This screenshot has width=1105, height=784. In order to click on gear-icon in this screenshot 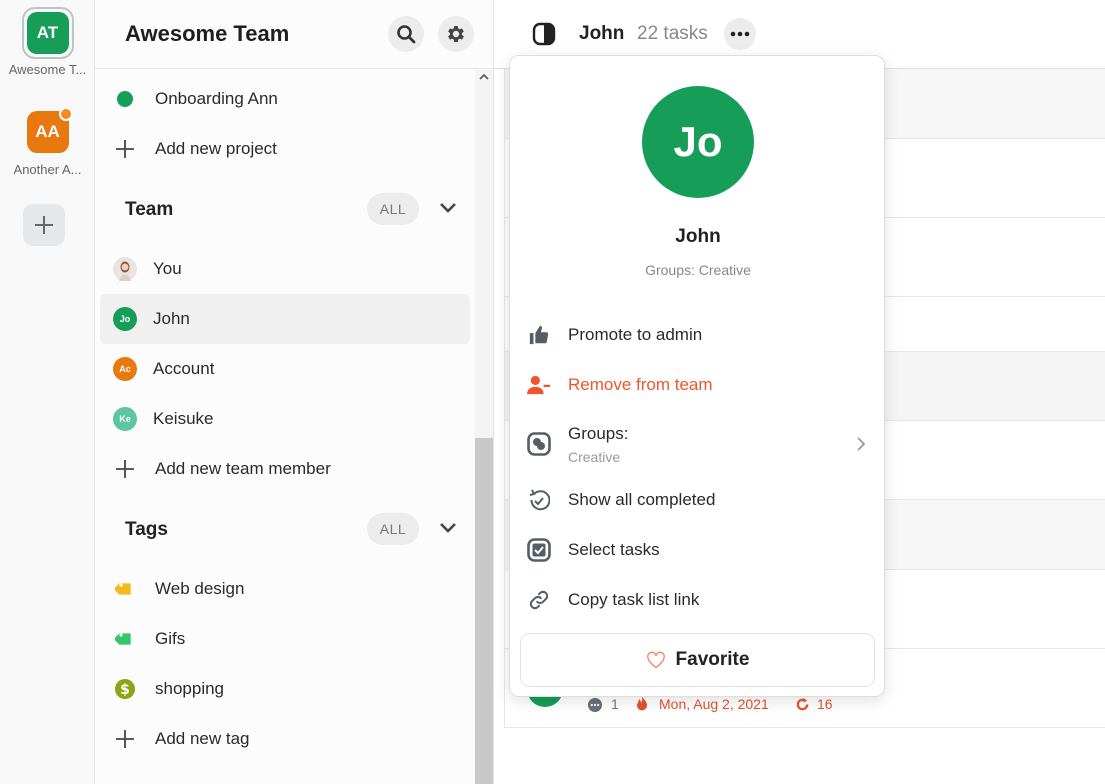, I will do `click(456, 34)`.